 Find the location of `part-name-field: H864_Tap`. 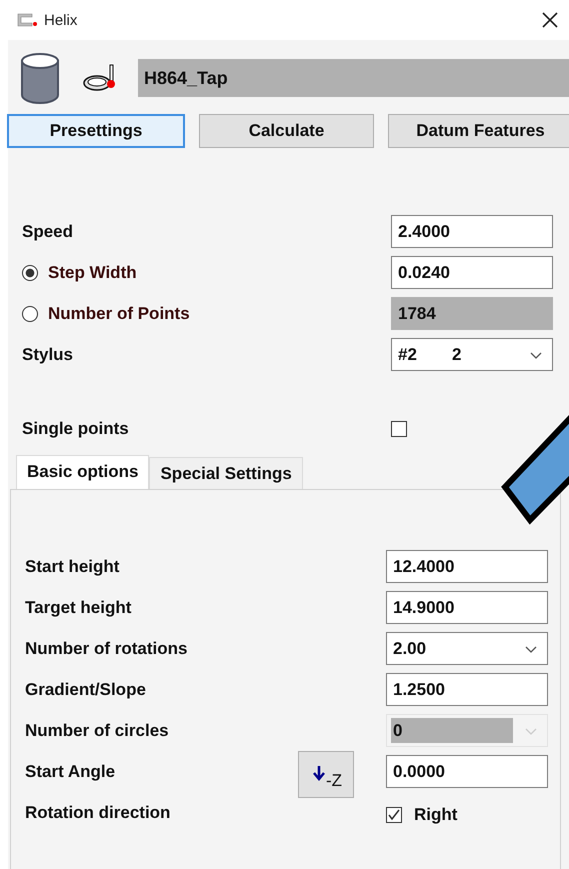

part-name-field: H864_Tap is located at coordinates (353, 78).